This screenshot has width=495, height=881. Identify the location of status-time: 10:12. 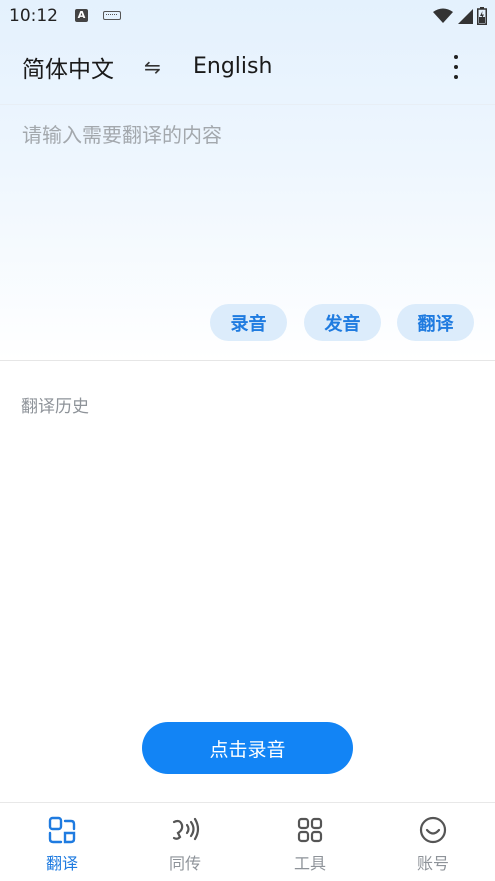
(33, 16).